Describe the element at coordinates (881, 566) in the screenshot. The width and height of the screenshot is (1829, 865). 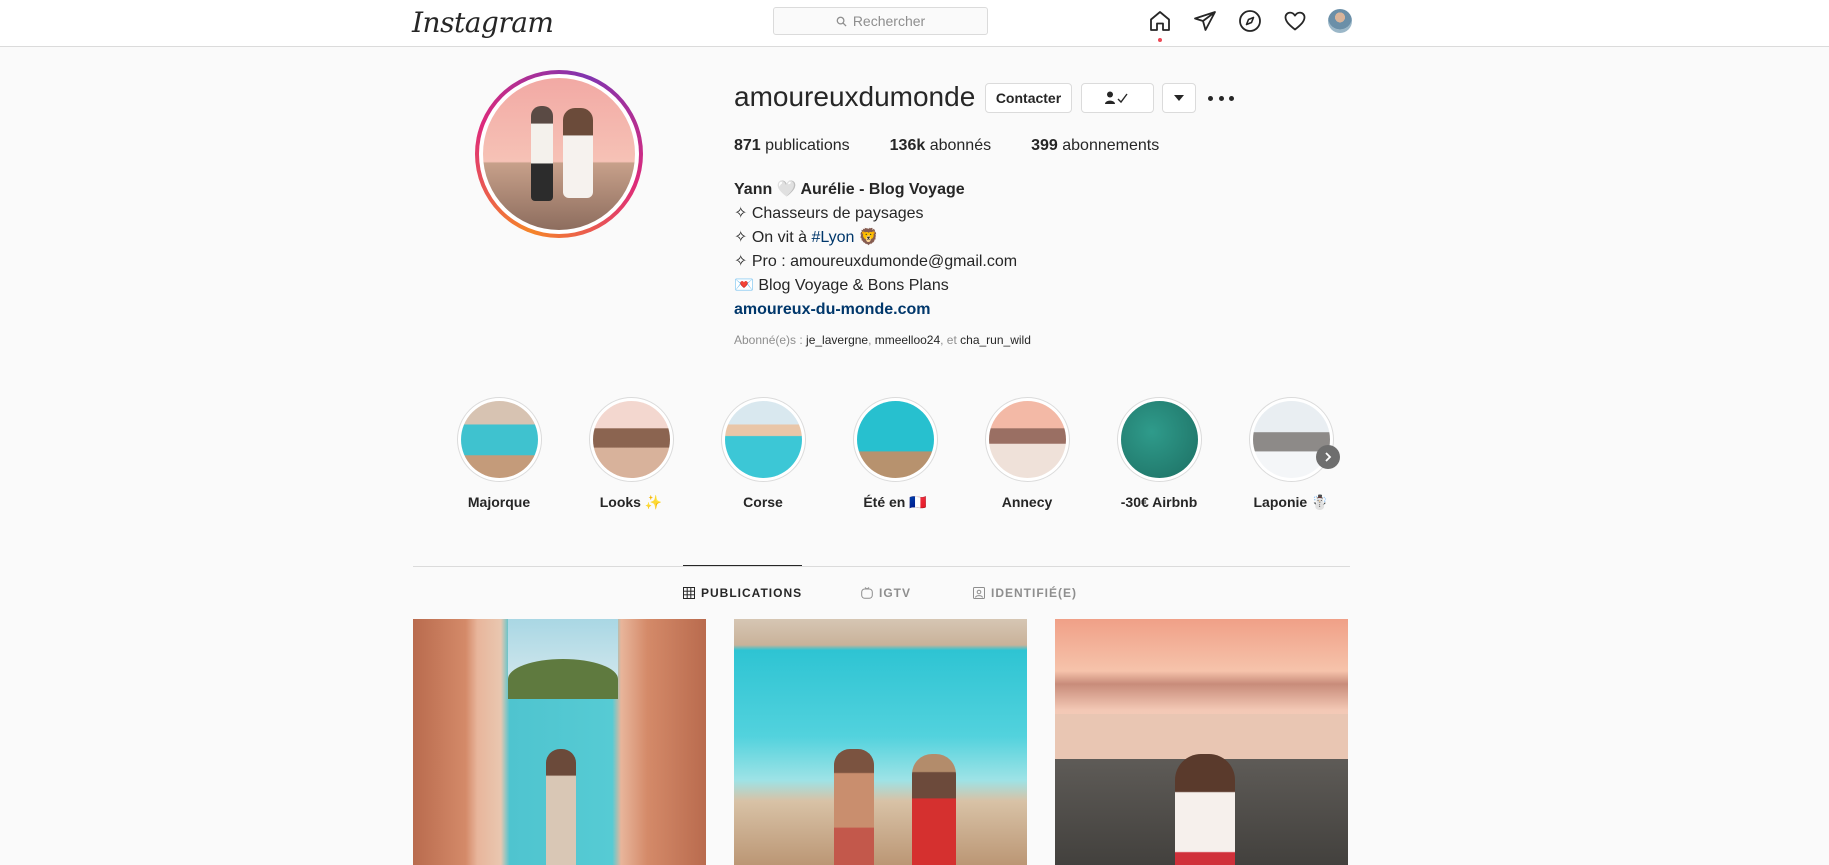
I see `tabs-divider` at that location.